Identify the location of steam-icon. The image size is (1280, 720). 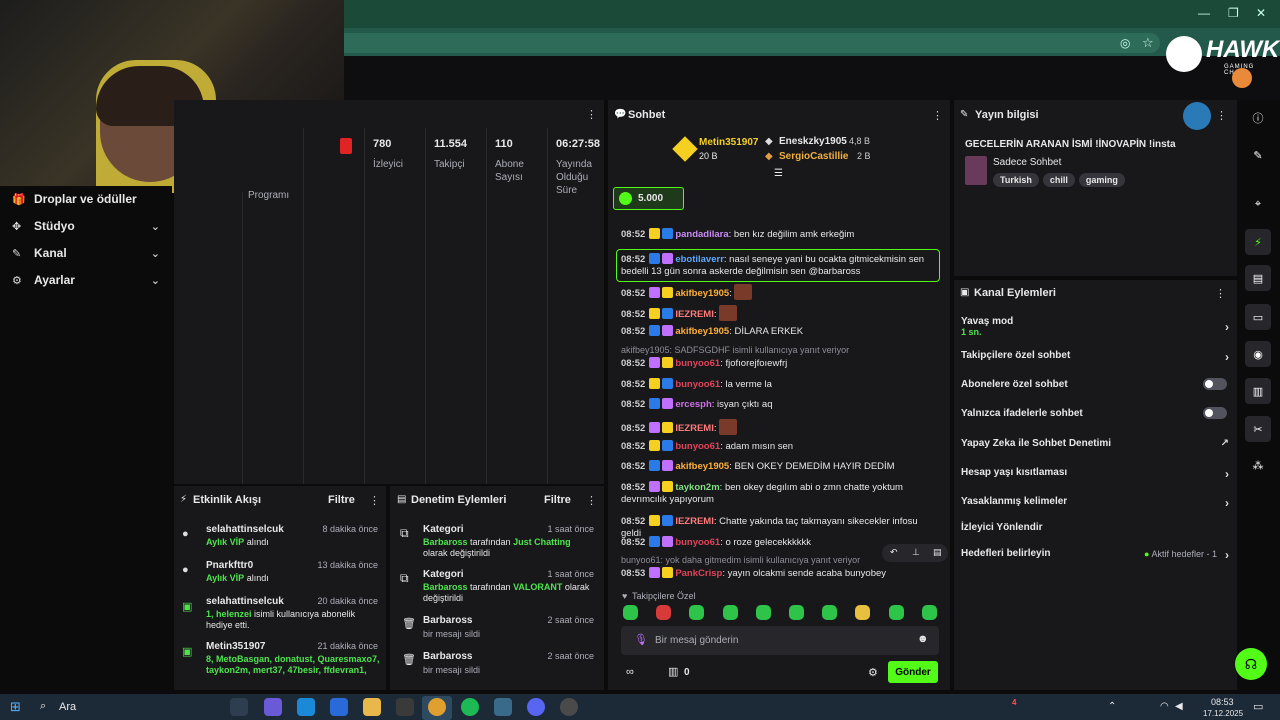
(503, 707).